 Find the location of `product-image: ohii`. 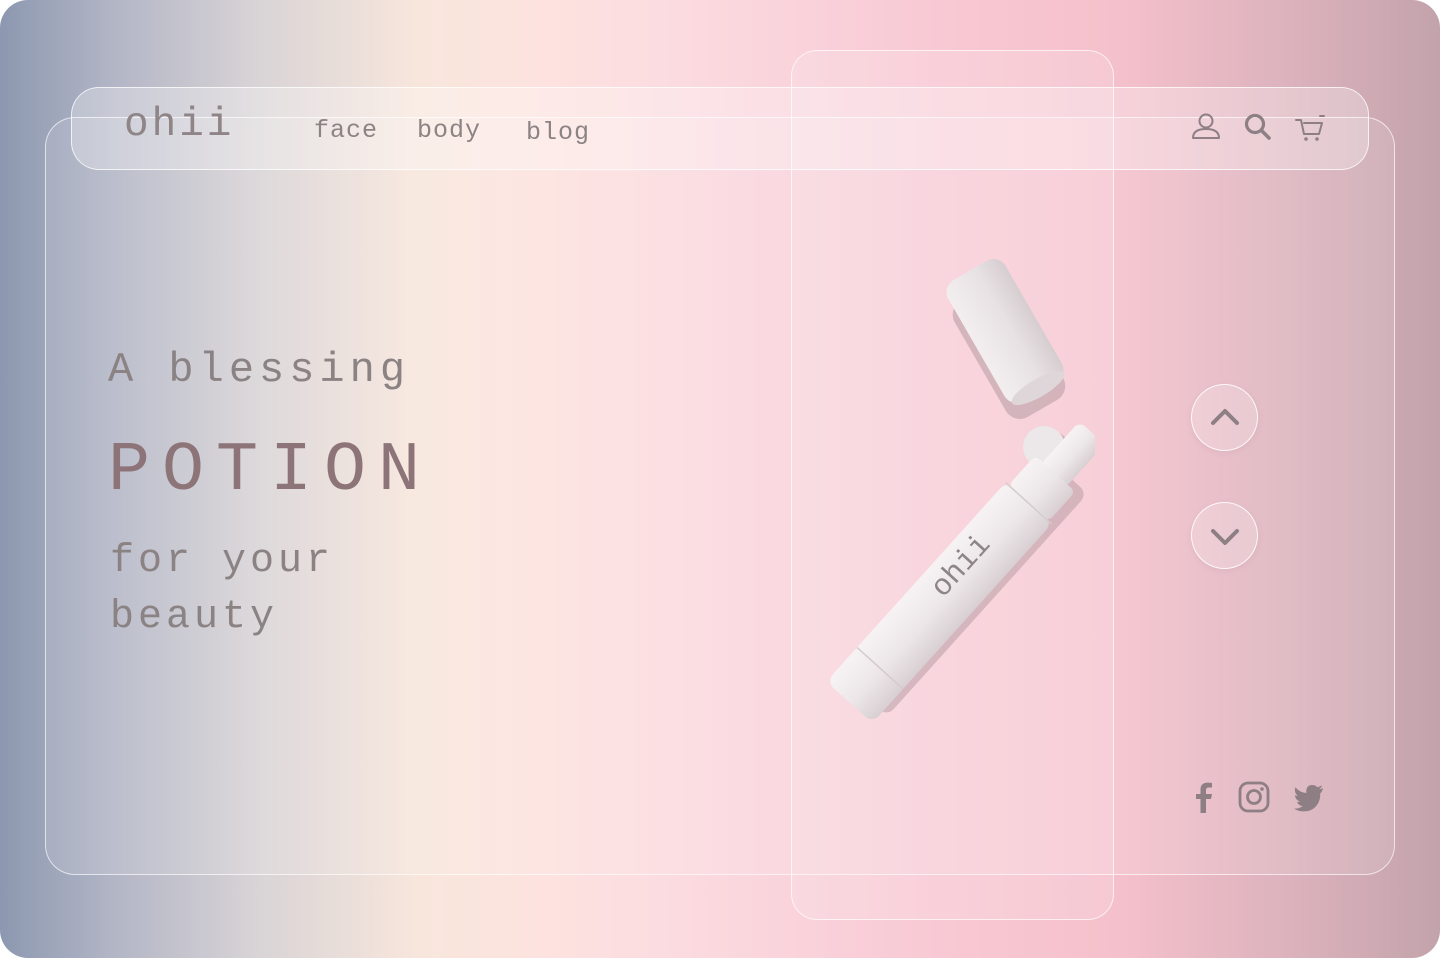

product-image: ohii is located at coordinates (953, 495).